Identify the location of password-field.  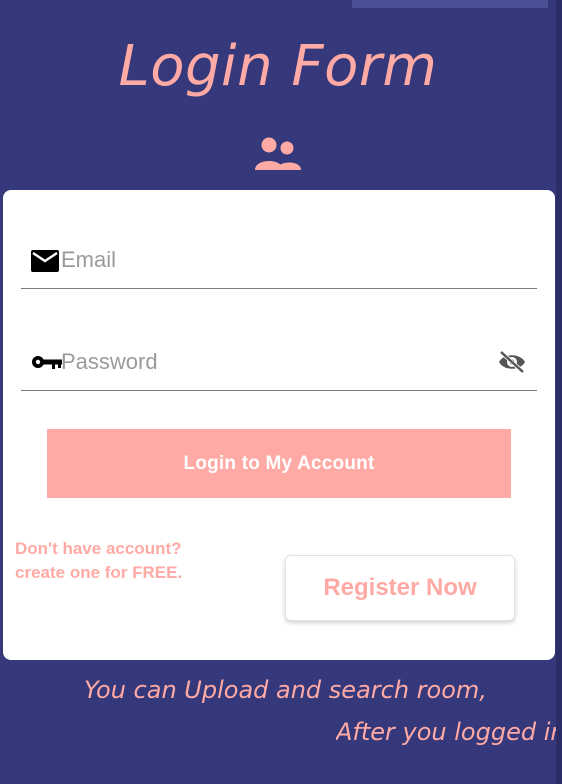
(279, 362).